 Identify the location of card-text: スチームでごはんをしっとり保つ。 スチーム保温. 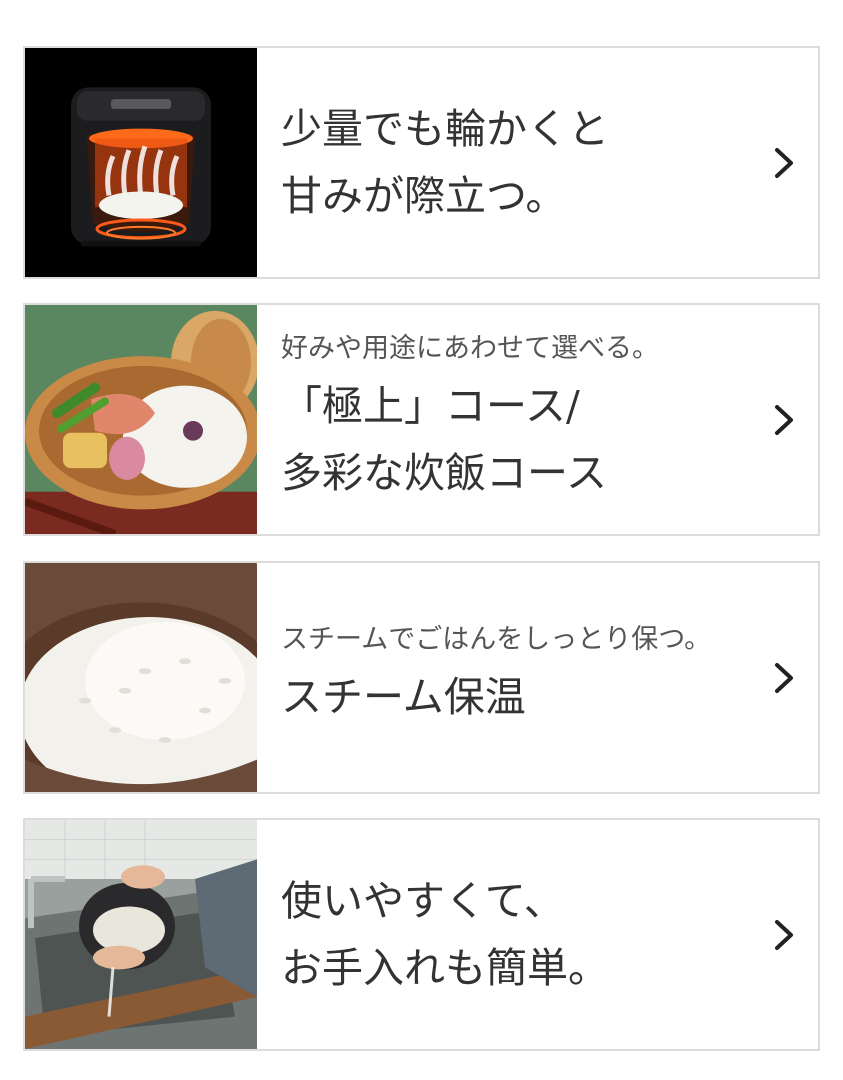
(537, 677).